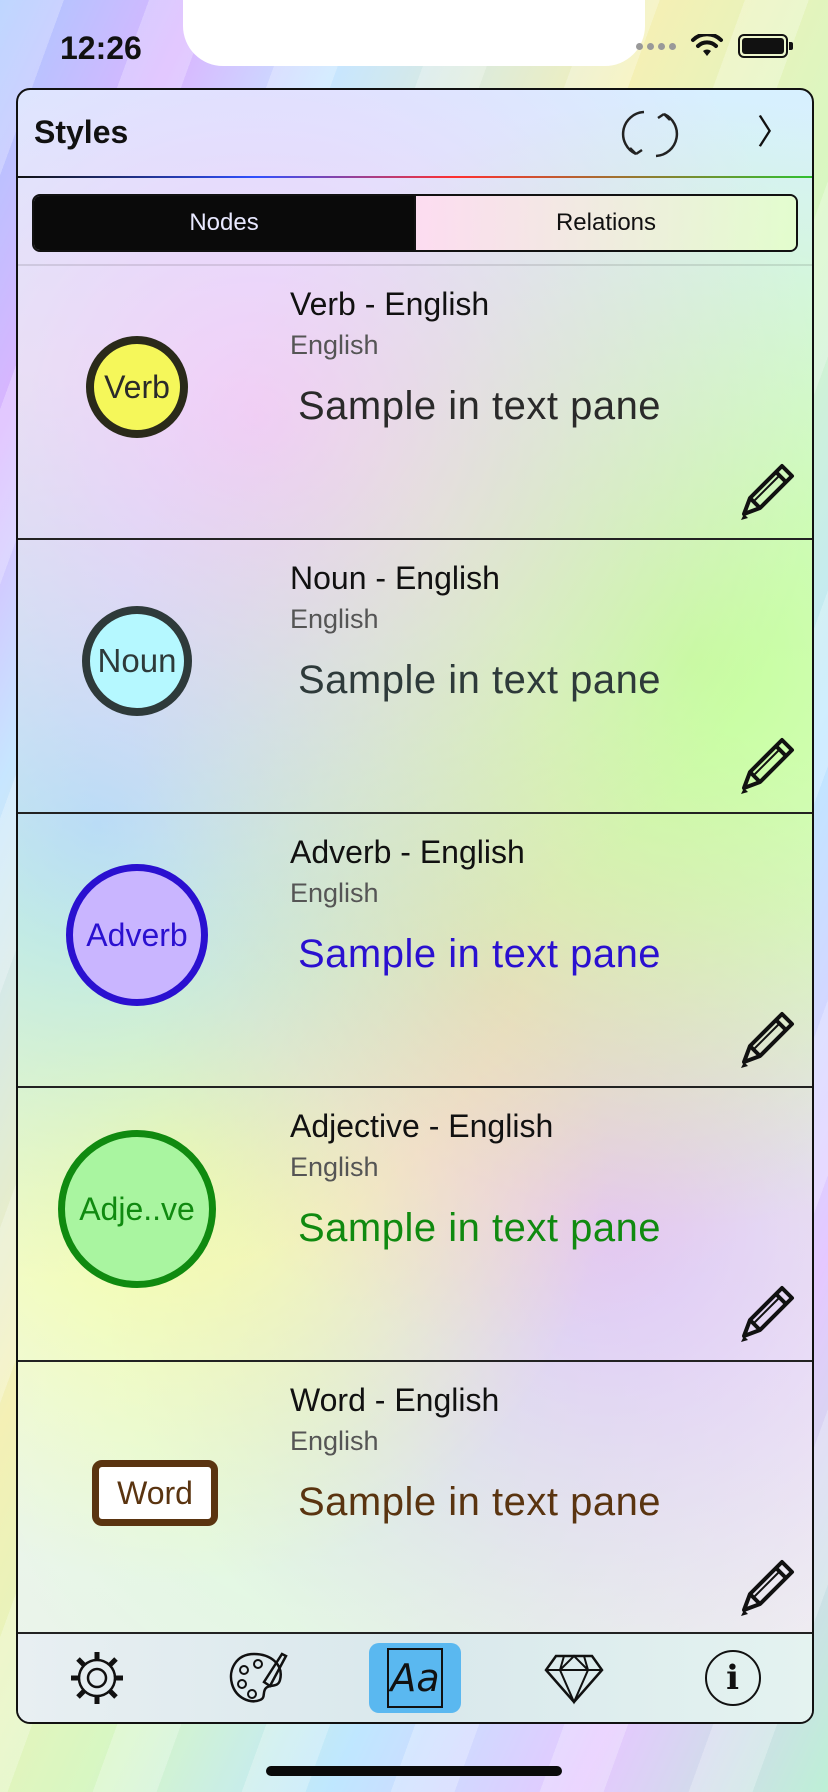 Image resolution: width=828 pixels, height=1792 pixels. What do you see at coordinates (407, 852) in the screenshot?
I see `style-name: Adverb - English` at bounding box center [407, 852].